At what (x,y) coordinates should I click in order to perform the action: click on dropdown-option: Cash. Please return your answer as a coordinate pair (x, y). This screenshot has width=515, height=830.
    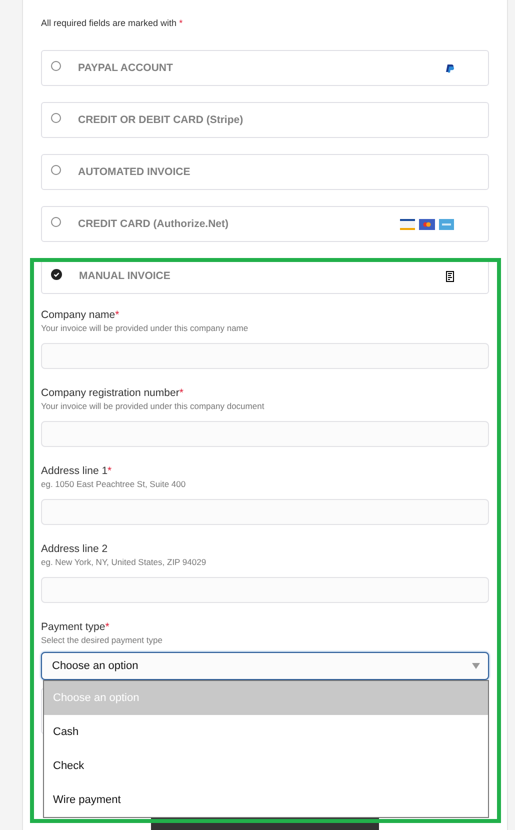
    Looking at the image, I should click on (266, 732).